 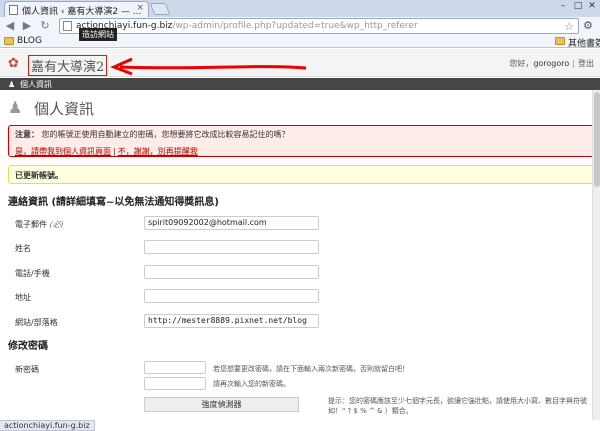 What do you see at coordinates (175, 383) in the screenshot?
I see `confirm-password-field` at bounding box center [175, 383].